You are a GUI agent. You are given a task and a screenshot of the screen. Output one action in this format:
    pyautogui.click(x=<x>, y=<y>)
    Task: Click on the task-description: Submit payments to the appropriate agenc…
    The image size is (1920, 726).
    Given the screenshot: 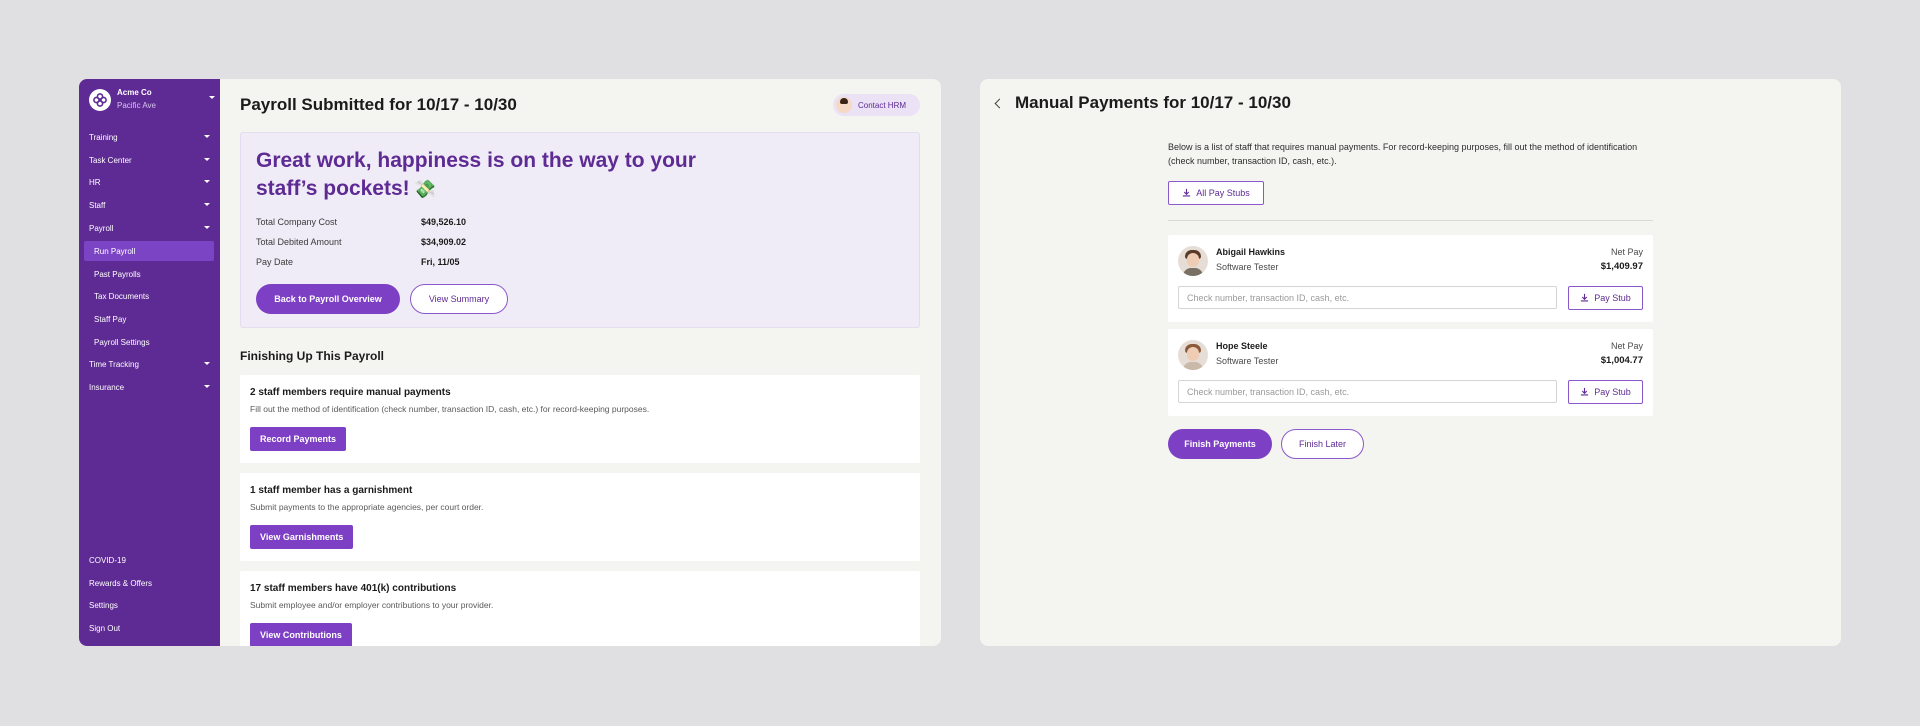 What is the action you would take?
    pyautogui.click(x=367, y=507)
    